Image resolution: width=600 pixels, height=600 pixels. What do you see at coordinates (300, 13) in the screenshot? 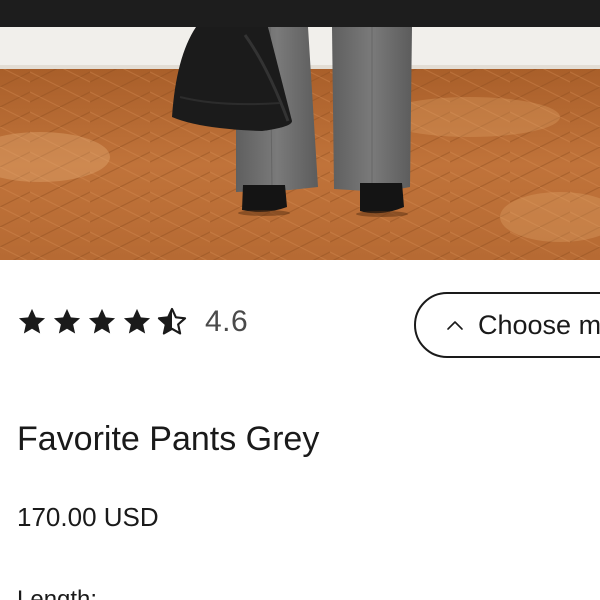
I see `top-bar` at bounding box center [300, 13].